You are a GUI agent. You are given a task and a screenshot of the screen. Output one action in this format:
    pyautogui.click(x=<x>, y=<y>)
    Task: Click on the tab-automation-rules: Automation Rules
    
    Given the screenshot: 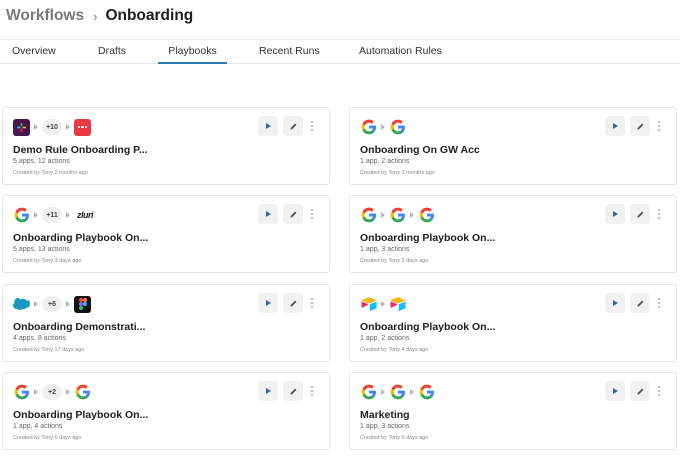 What is the action you would take?
    pyautogui.click(x=400, y=52)
    